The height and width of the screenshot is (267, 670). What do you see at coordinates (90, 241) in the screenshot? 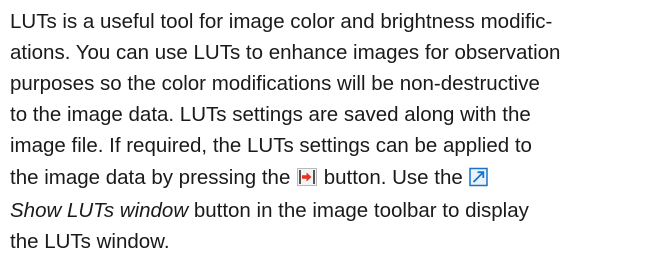
I see `paragraph-line-8: the LUTs window.` at bounding box center [90, 241].